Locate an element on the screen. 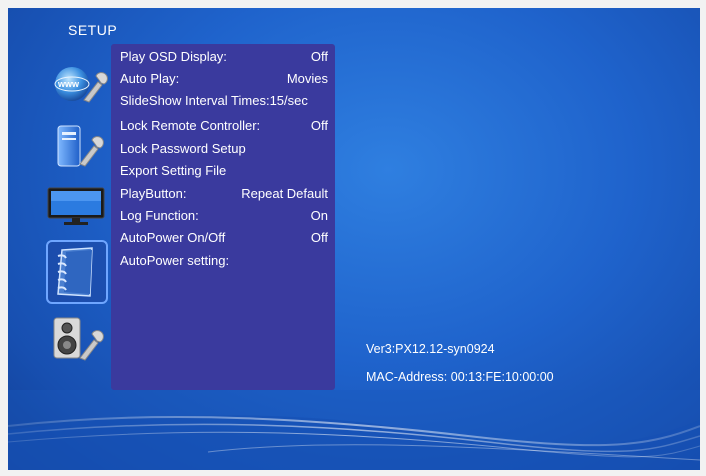  menu-item-label: Auto Play: is located at coordinates (150, 78).